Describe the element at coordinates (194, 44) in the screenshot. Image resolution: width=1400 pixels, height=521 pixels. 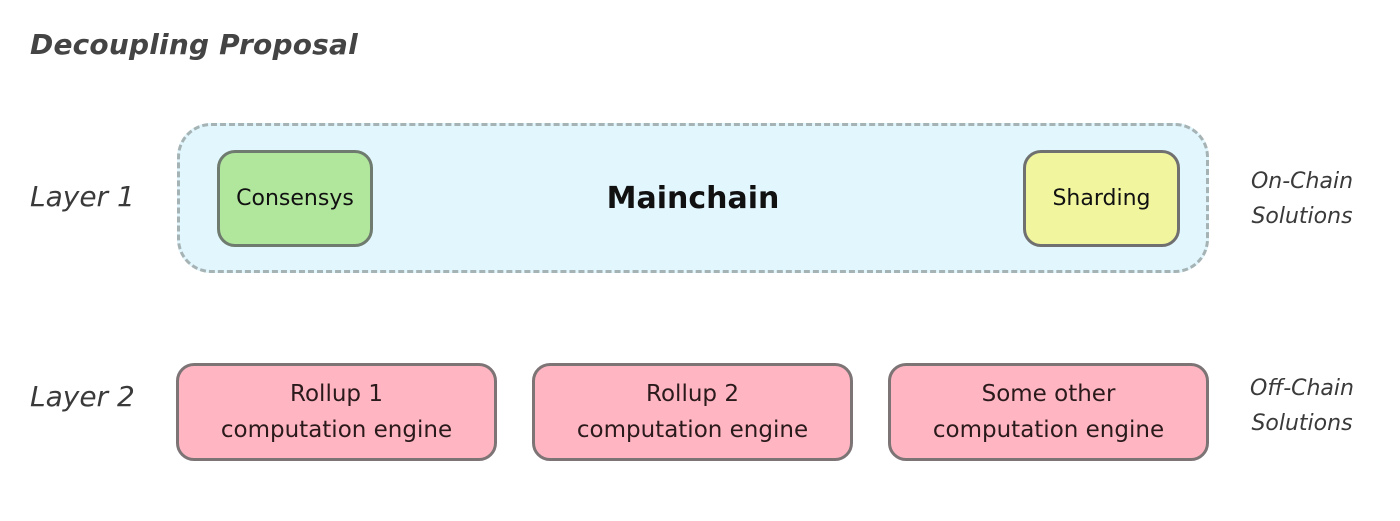
I see `diagram-title: Decoupling Proposal` at that location.